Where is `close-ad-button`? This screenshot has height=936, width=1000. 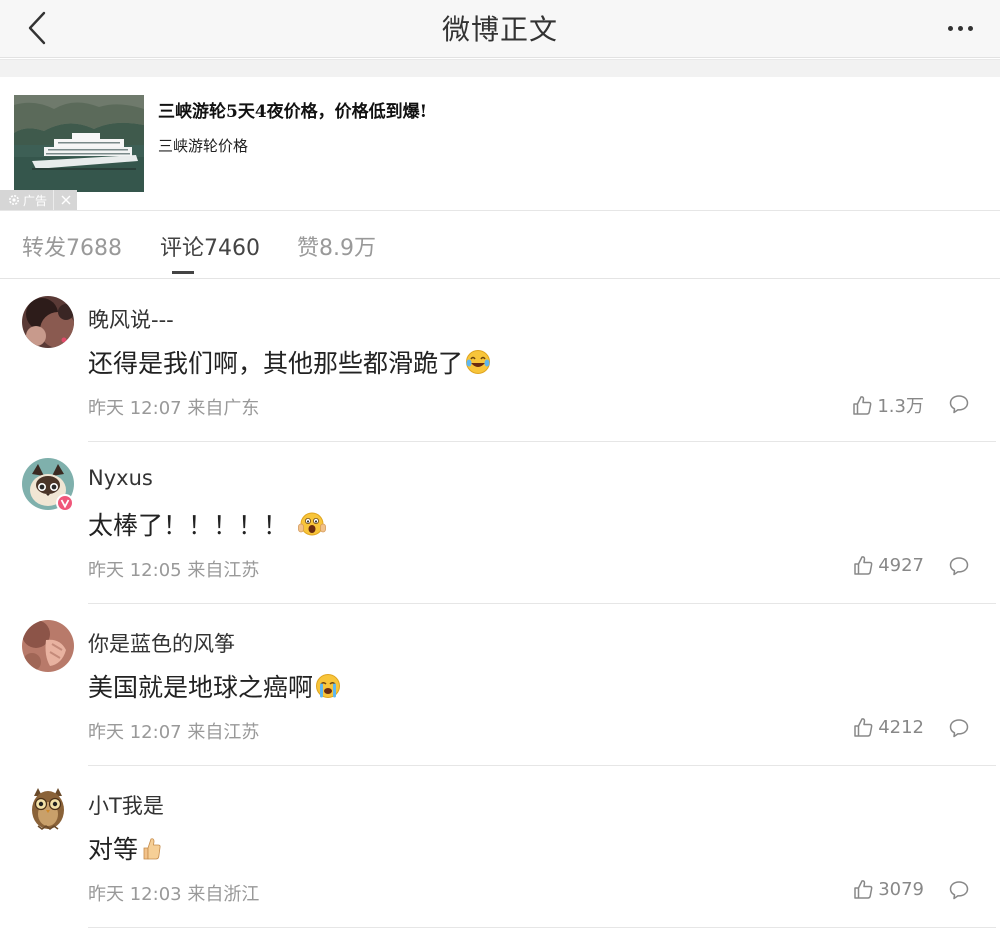
close-ad-button is located at coordinates (65, 200).